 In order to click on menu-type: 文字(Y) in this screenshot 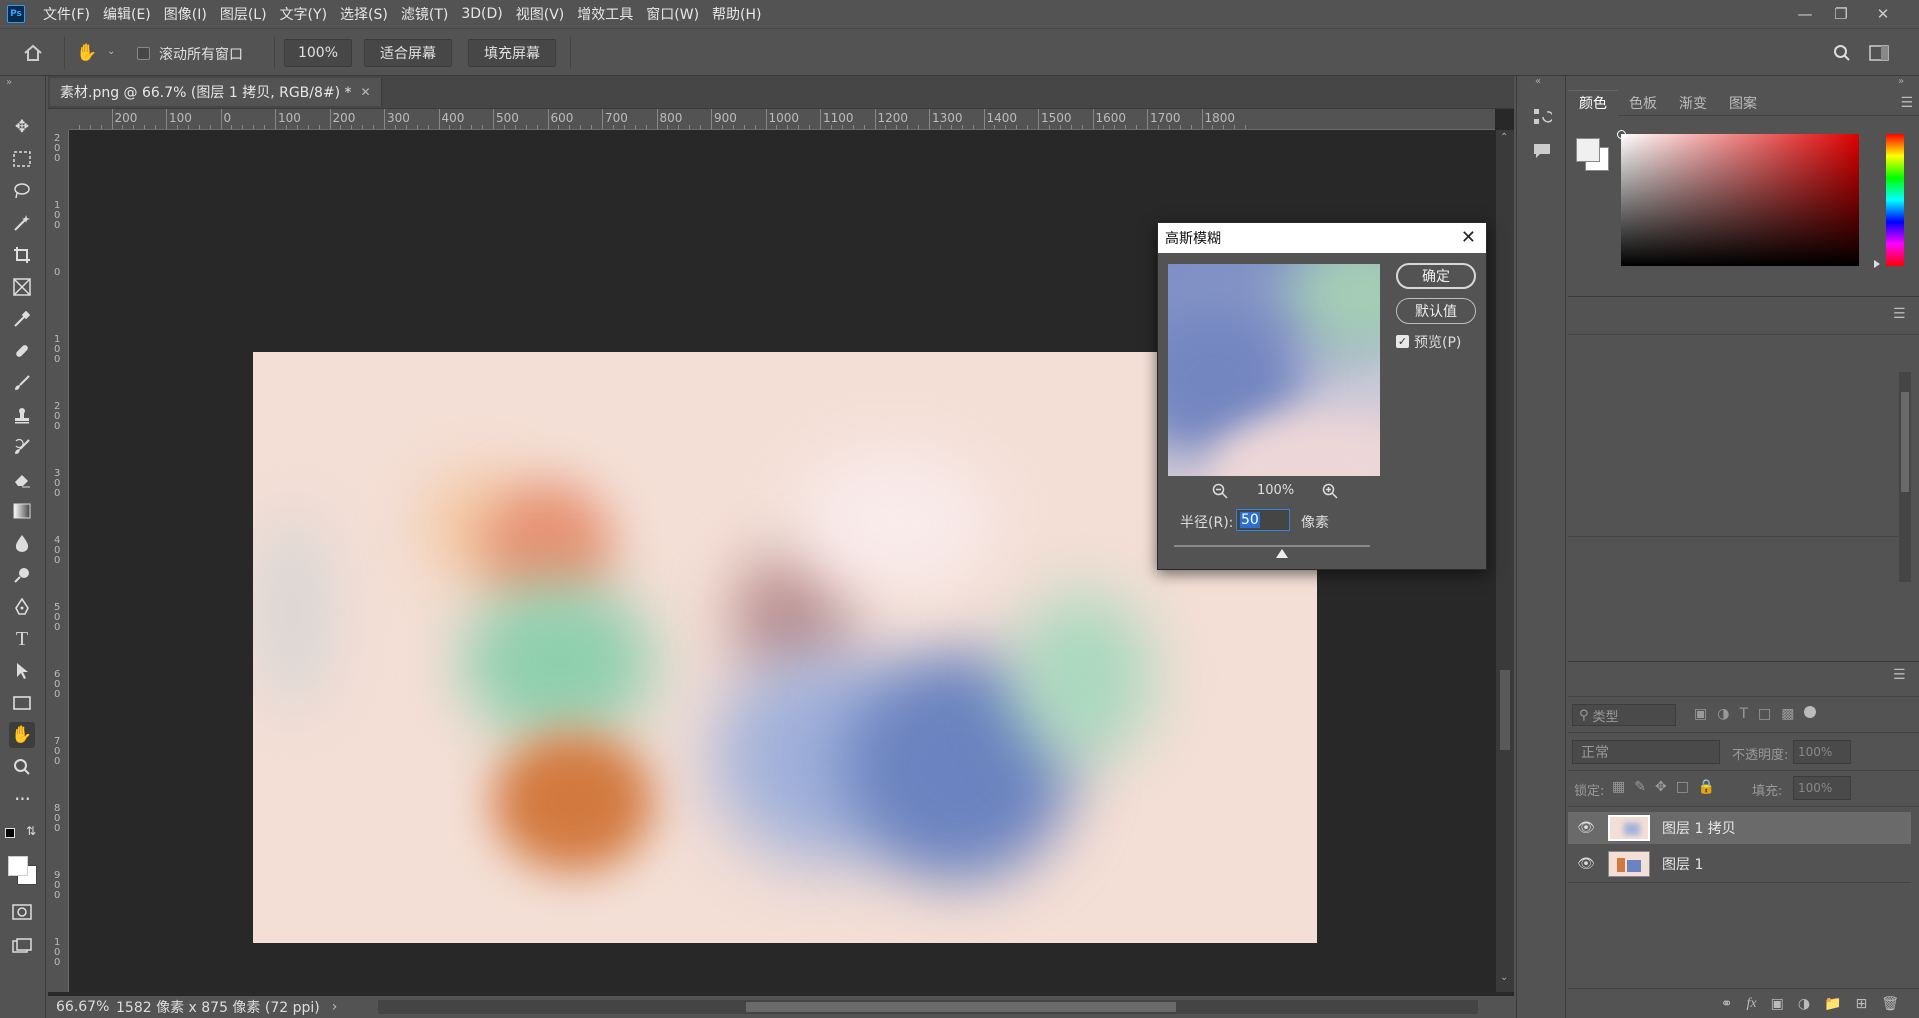, I will do `click(303, 14)`.